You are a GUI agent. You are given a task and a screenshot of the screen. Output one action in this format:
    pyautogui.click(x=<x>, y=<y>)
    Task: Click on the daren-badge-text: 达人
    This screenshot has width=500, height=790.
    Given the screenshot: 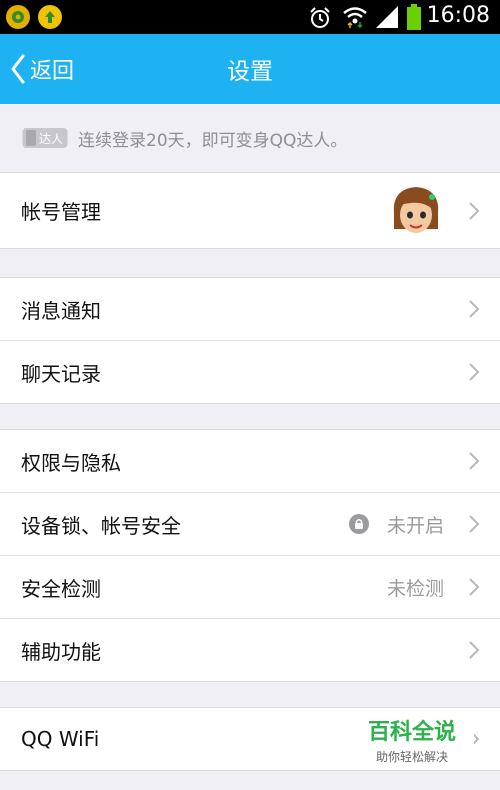 What is the action you would take?
    pyautogui.click(x=51, y=139)
    